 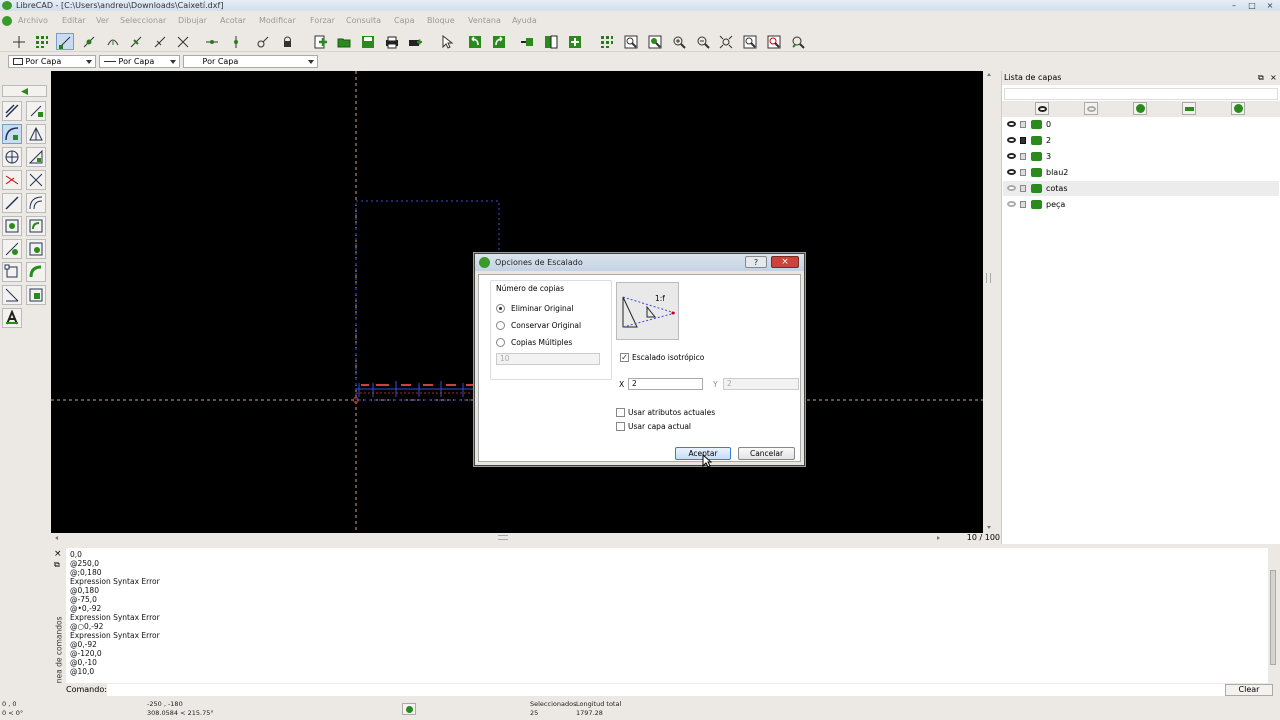 I want to click on snap-grid-icon, so click(x=42, y=41).